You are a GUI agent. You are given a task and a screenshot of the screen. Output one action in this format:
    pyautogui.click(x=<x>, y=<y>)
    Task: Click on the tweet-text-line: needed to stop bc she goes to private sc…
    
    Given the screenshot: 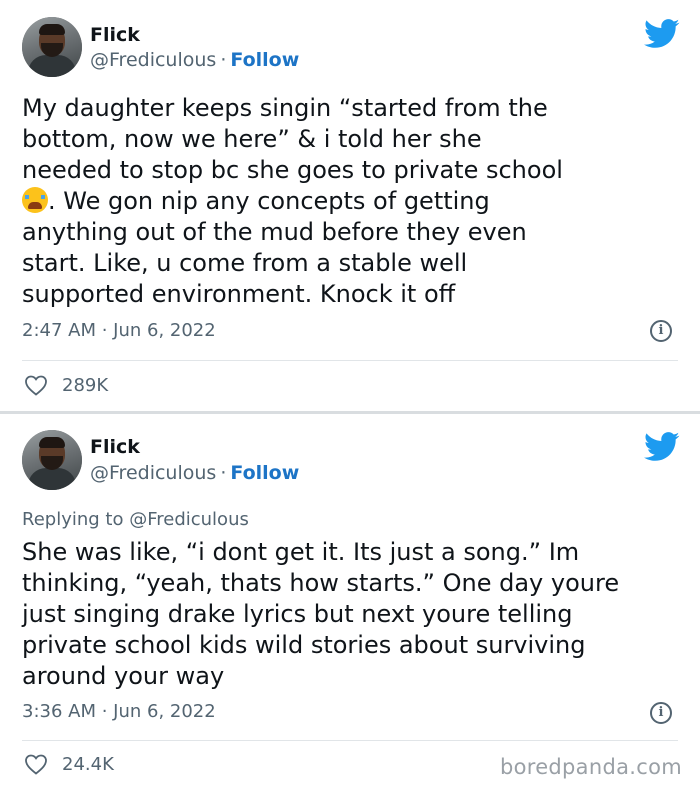 What is the action you would take?
    pyautogui.click(x=292, y=170)
    